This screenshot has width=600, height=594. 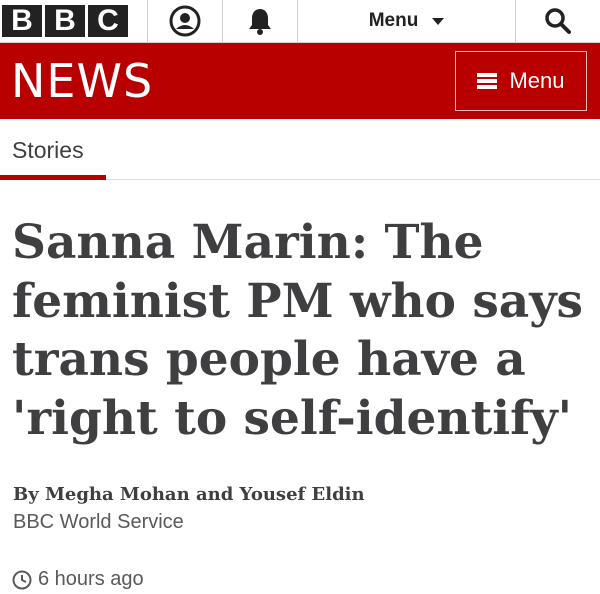 I want to click on article-service: BBC World Service, so click(x=98, y=522).